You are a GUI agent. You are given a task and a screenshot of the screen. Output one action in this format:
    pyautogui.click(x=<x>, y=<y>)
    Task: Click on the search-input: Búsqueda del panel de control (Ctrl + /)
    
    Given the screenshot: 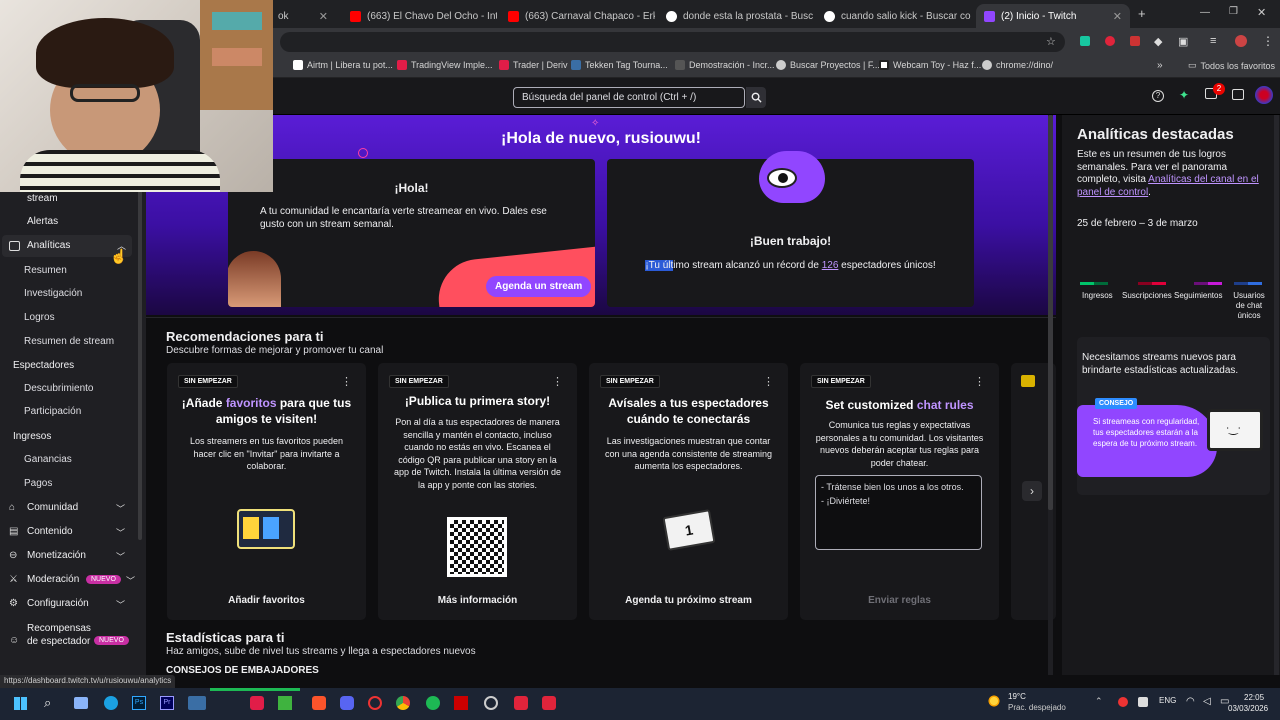 What is the action you would take?
    pyautogui.click(x=629, y=97)
    